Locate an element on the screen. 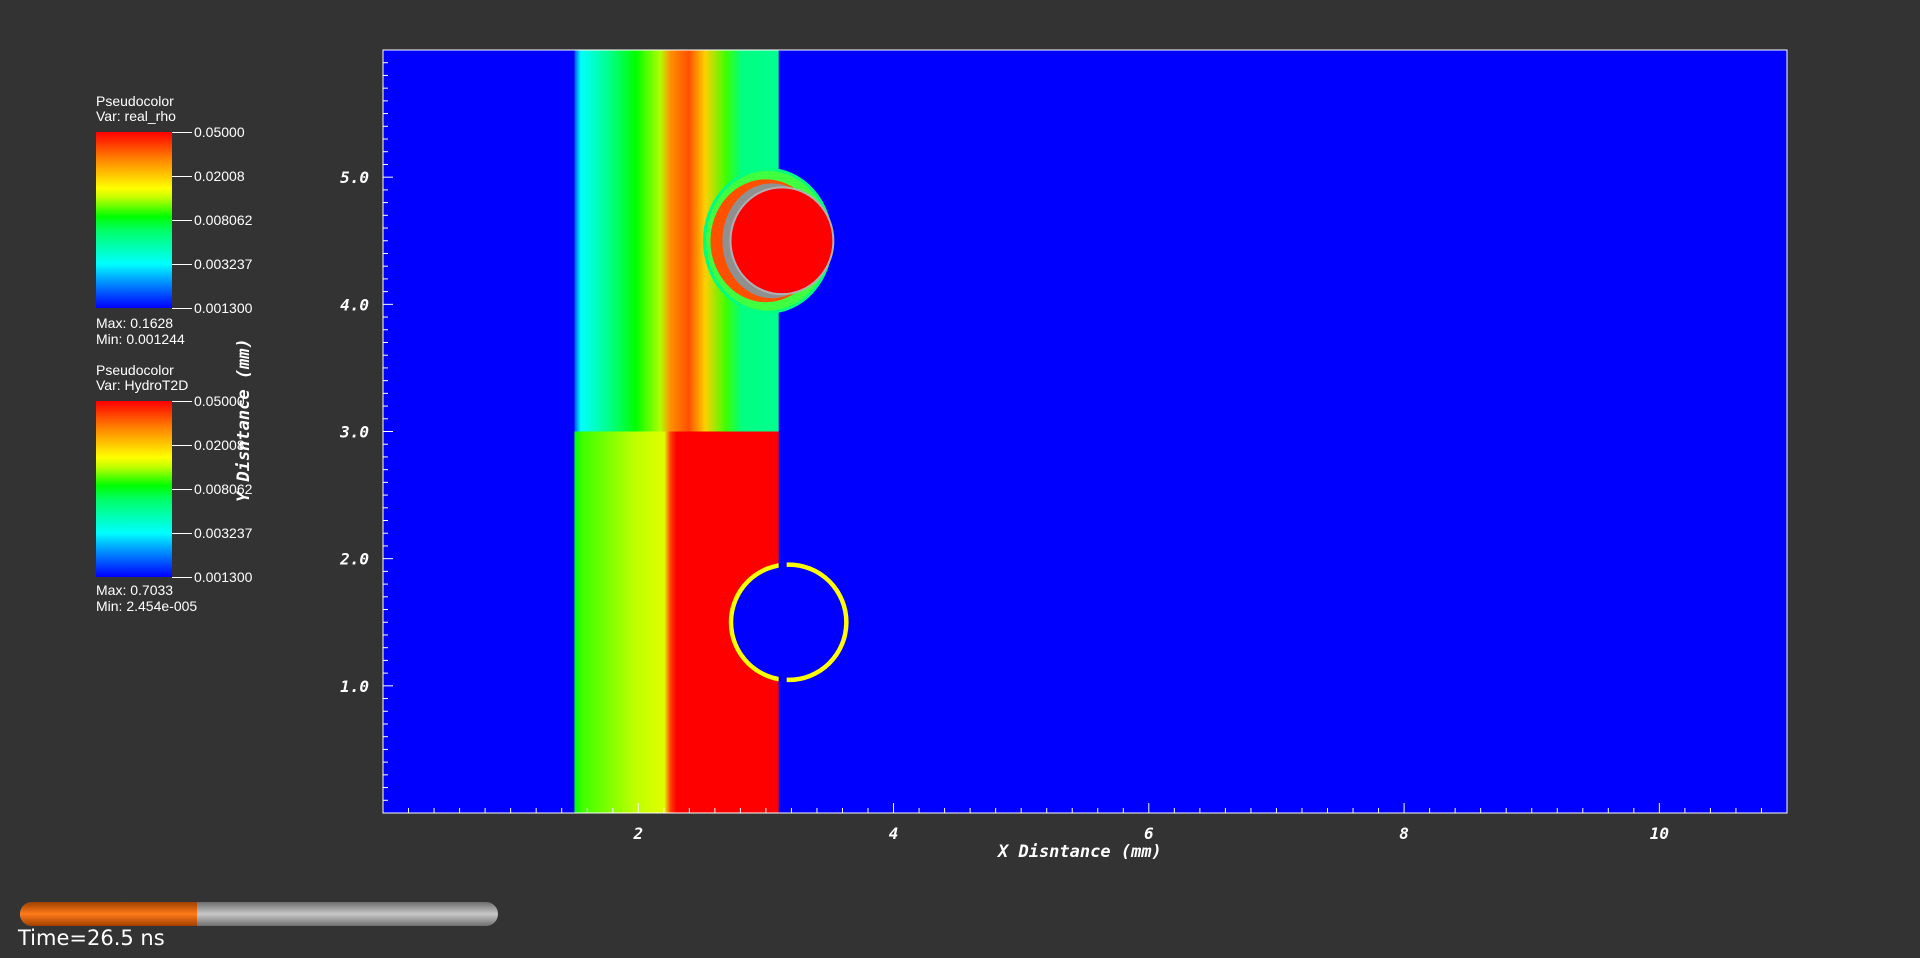 The height and width of the screenshot is (958, 1920). bubble is located at coordinates (782, 241).